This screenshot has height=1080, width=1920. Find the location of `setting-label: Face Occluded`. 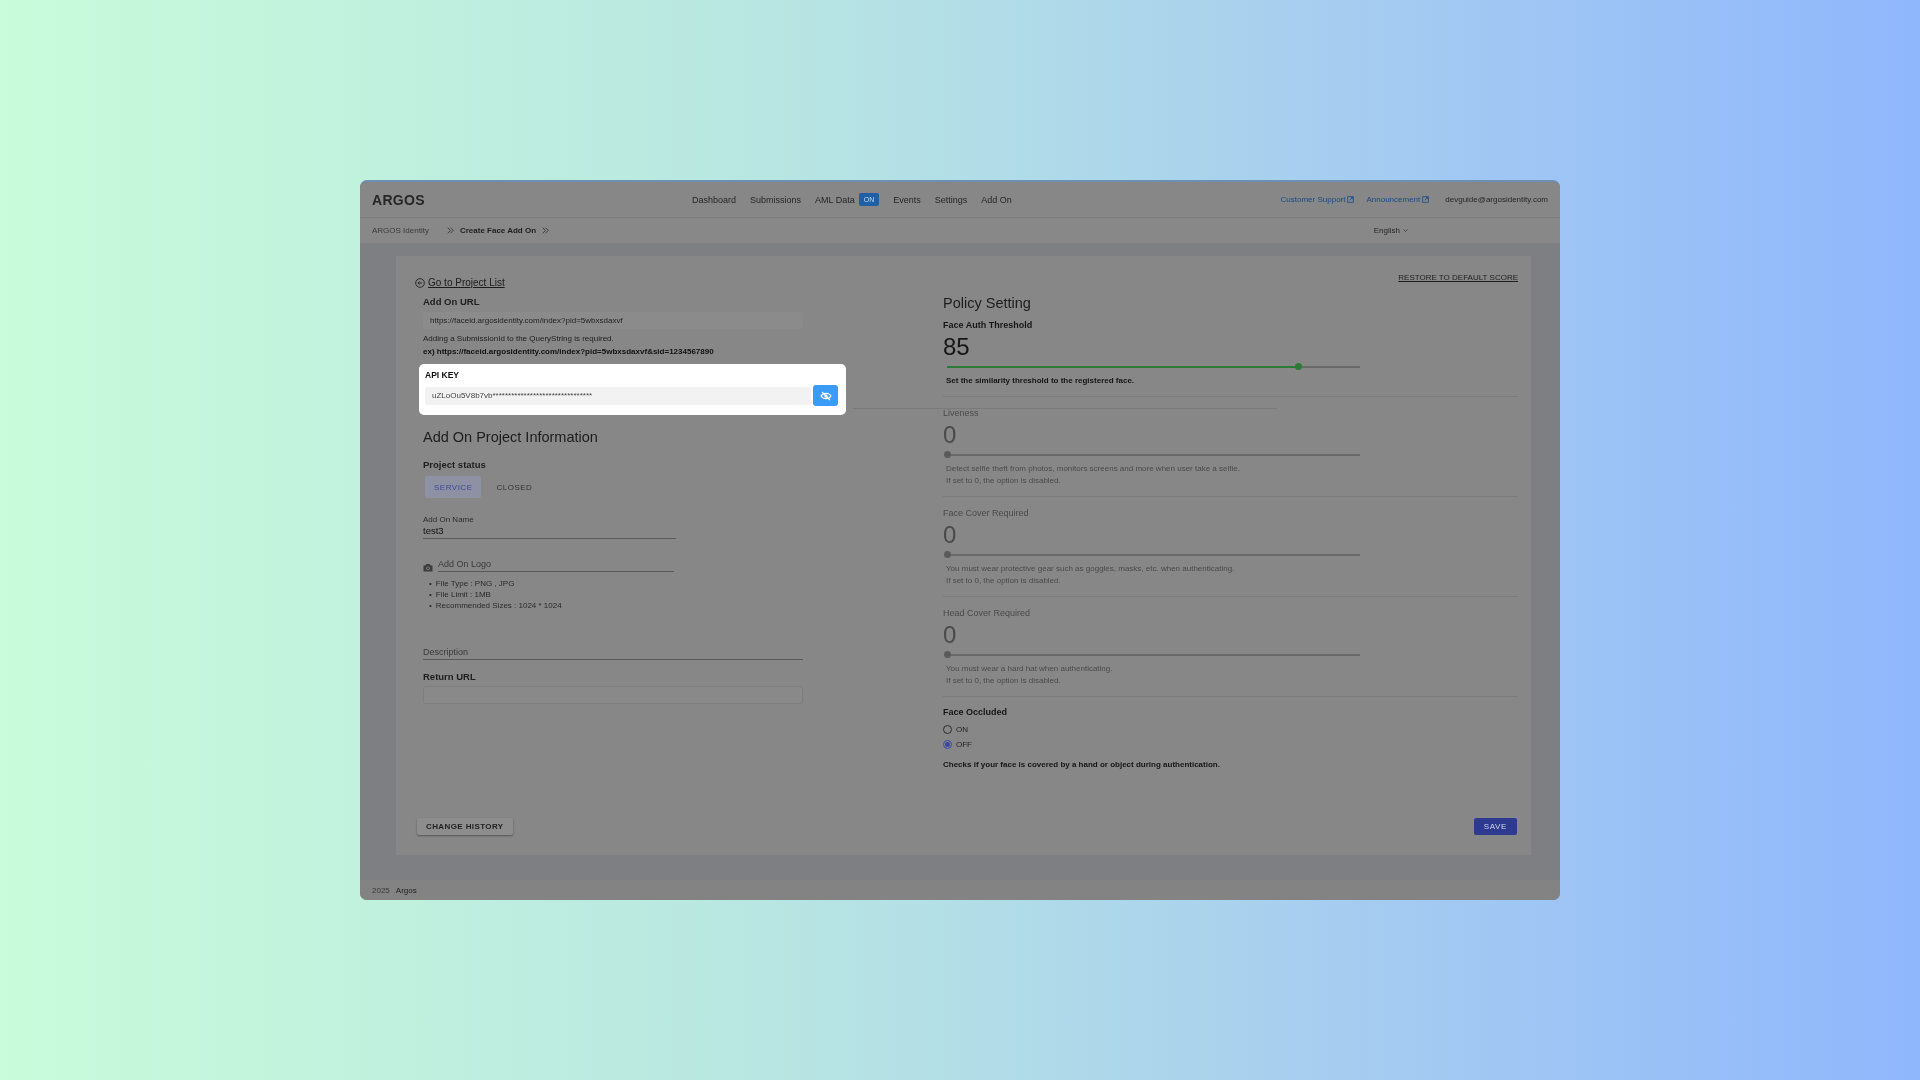

setting-label: Face Occluded is located at coordinates (976, 712).